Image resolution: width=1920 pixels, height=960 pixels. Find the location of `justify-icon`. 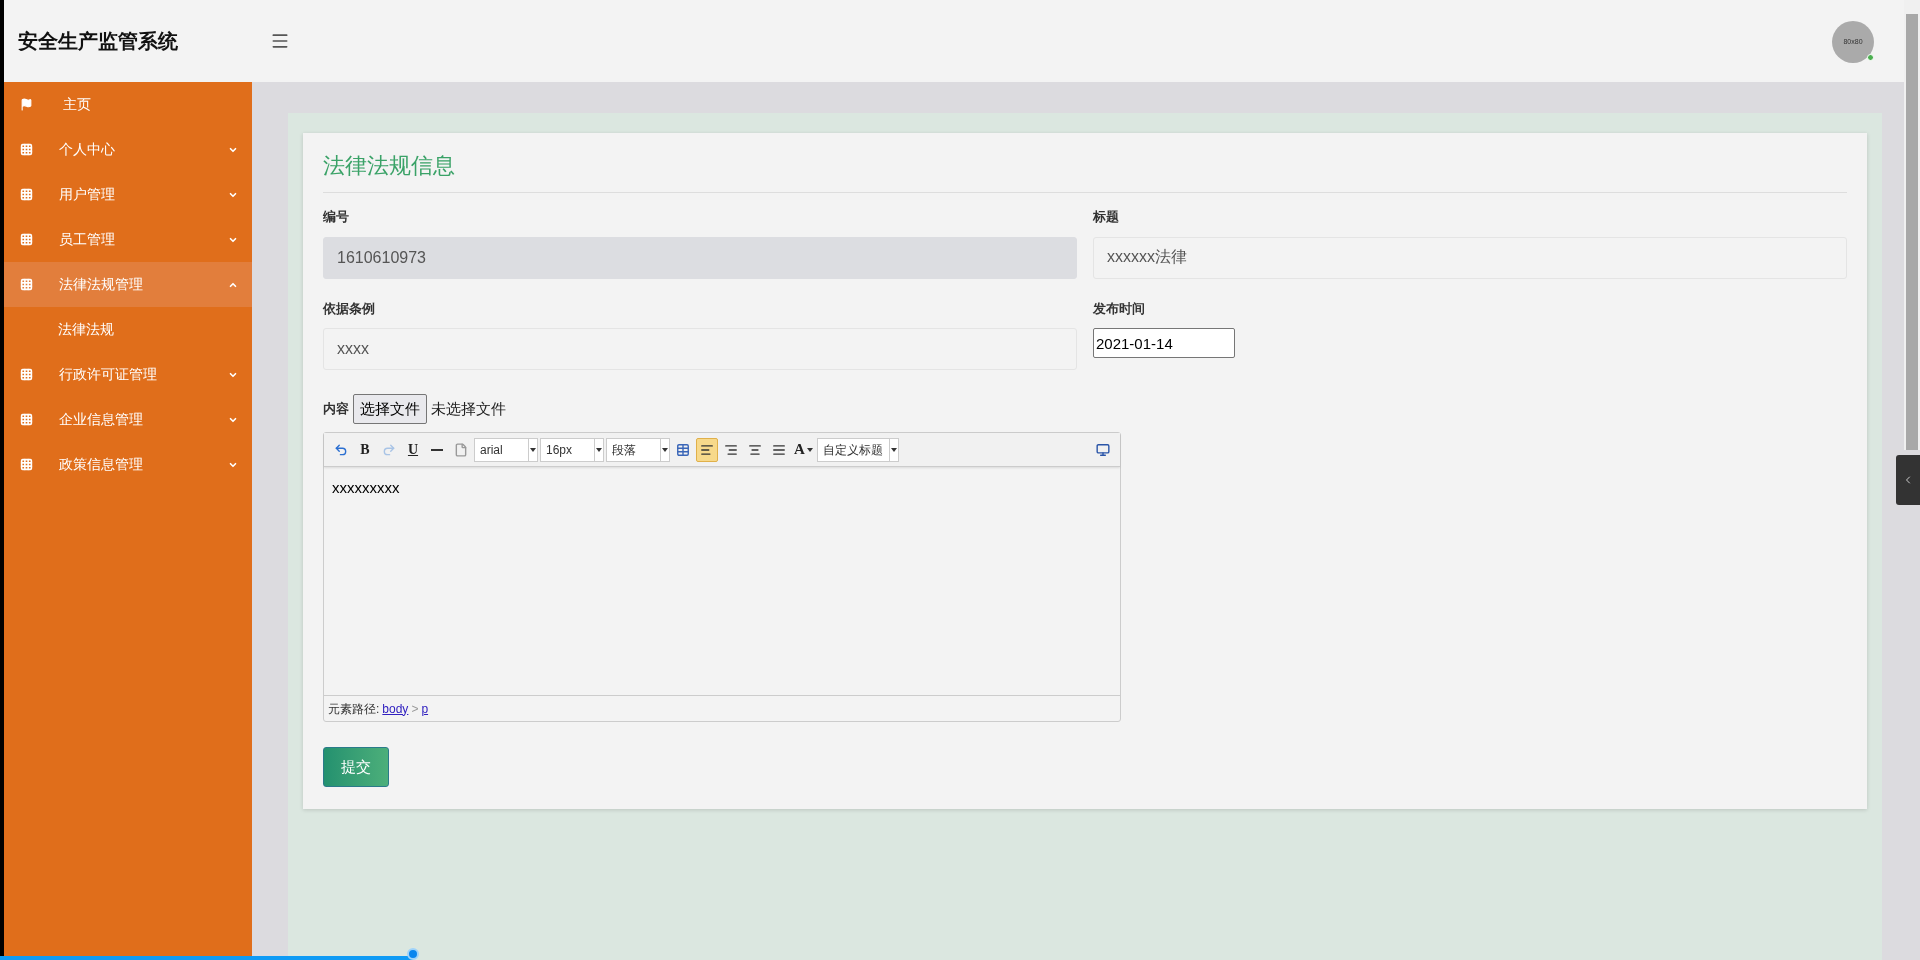

justify-icon is located at coordinates (779, 449).